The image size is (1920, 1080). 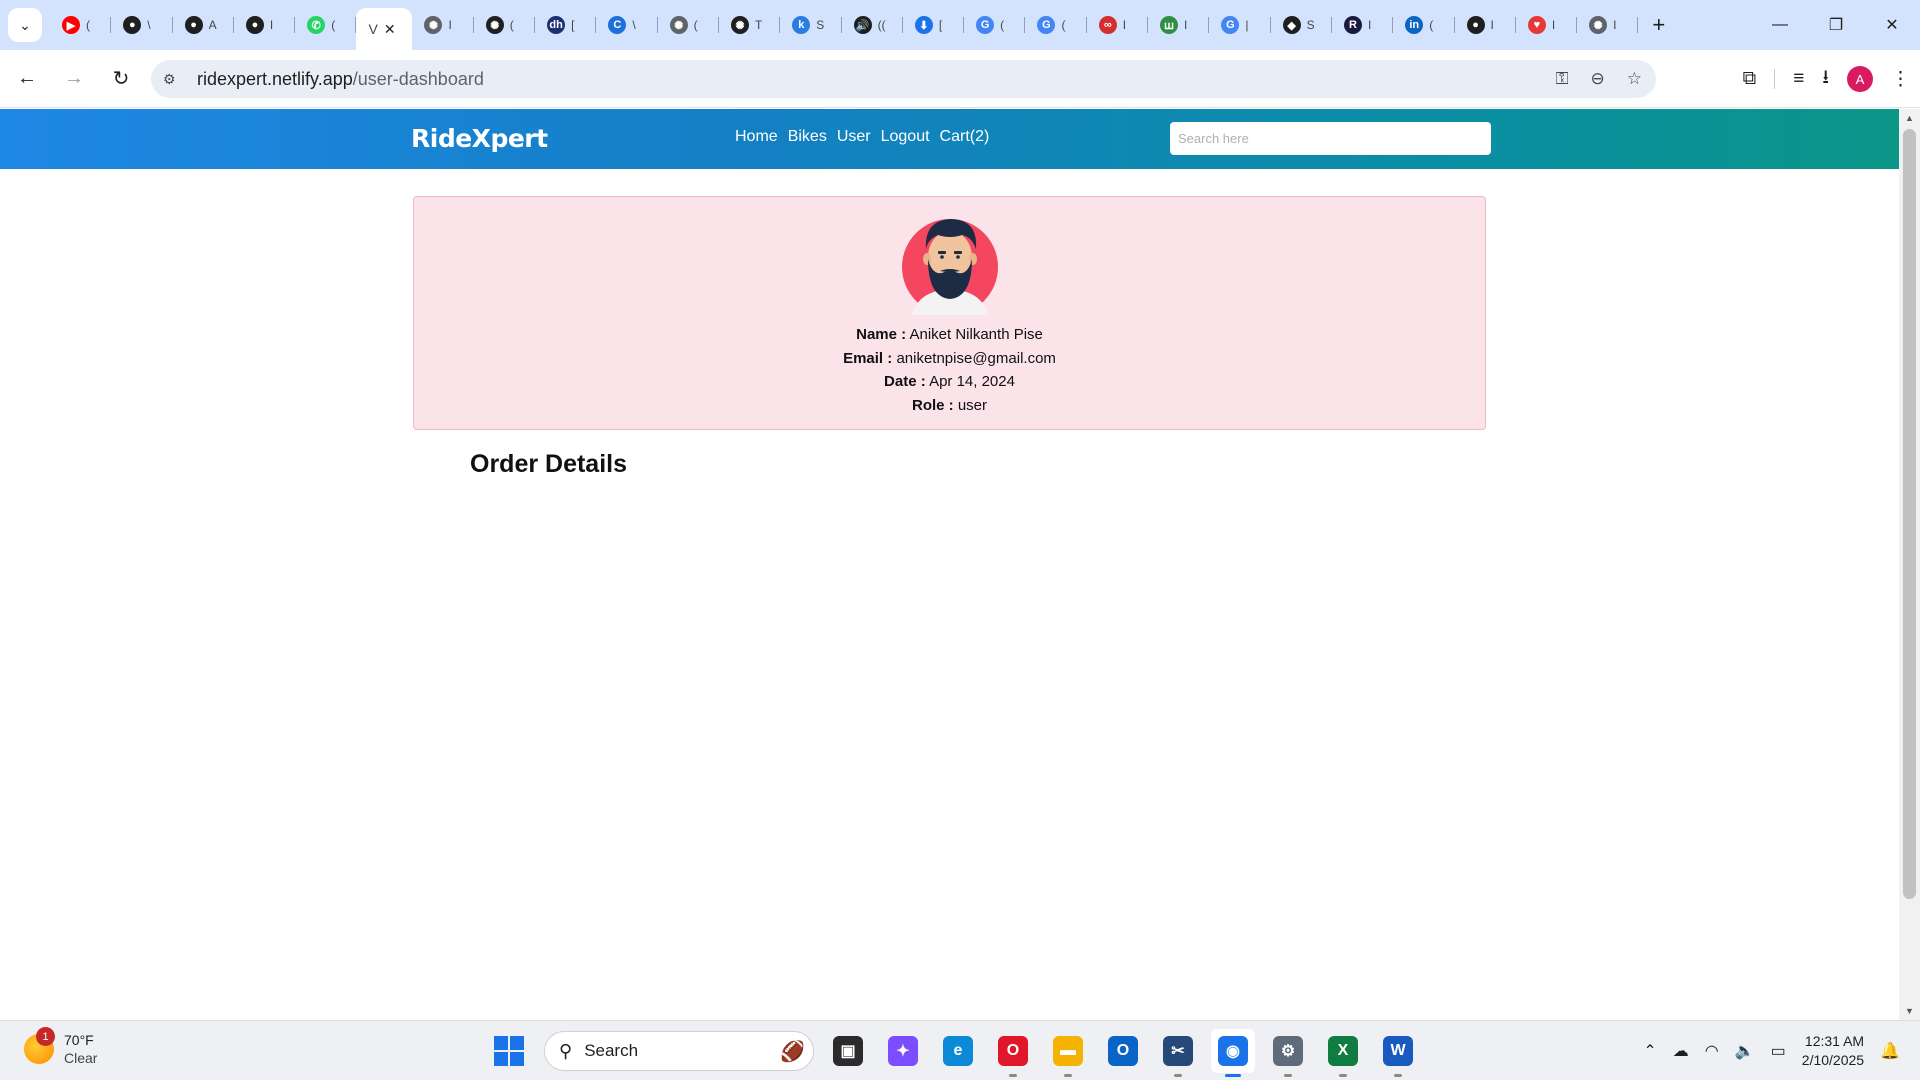 What do you see at coordinates (949, 359) in the screenshot?
I see `profile-email-row: Email : aniketnpise@gmail.com` at bounding box center [949, 359].